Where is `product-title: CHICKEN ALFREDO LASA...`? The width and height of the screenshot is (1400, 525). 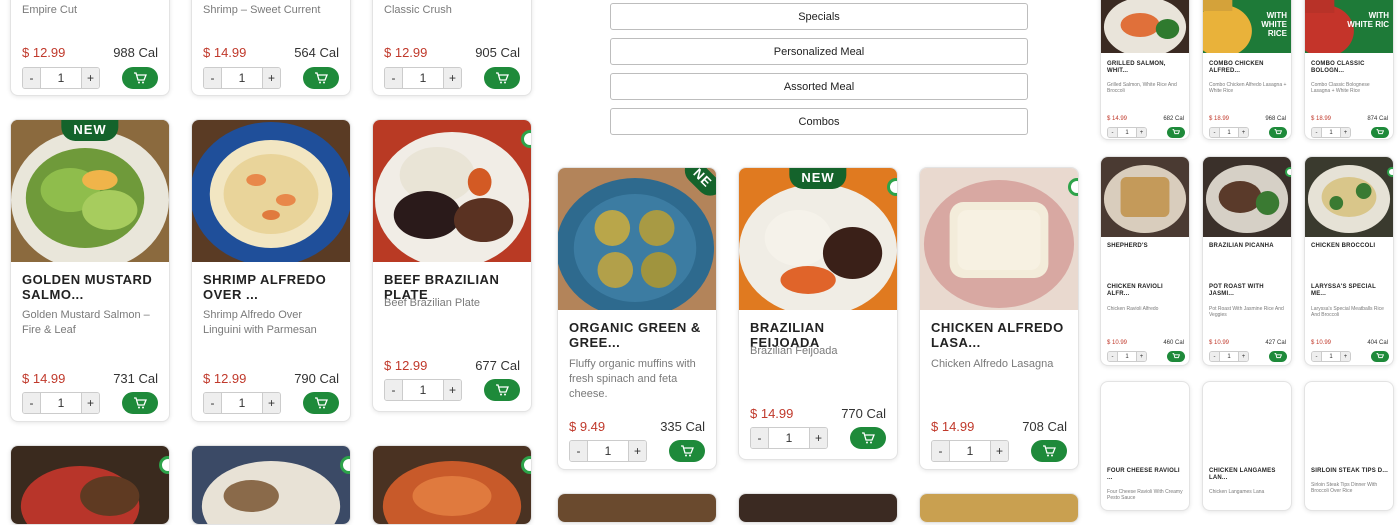 product-title: CHICKEN ALFREDO LASA... is located at coordinates (999, 335).